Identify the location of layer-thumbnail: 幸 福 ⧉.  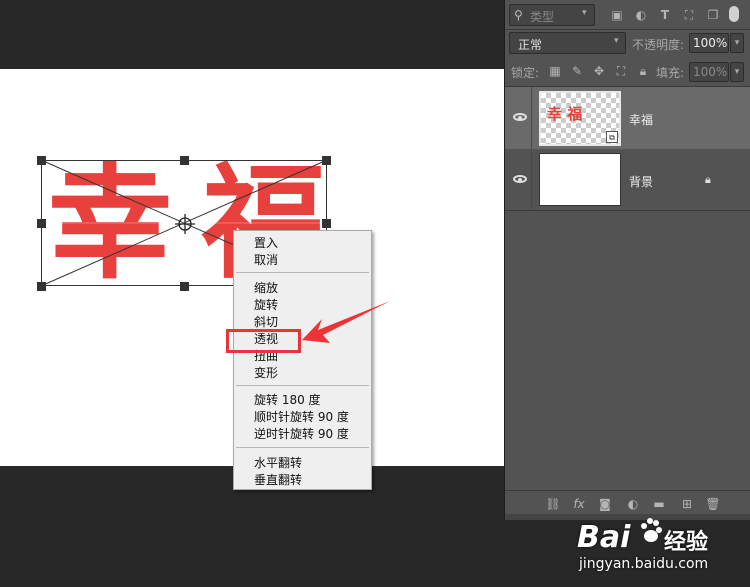
(580, 118).